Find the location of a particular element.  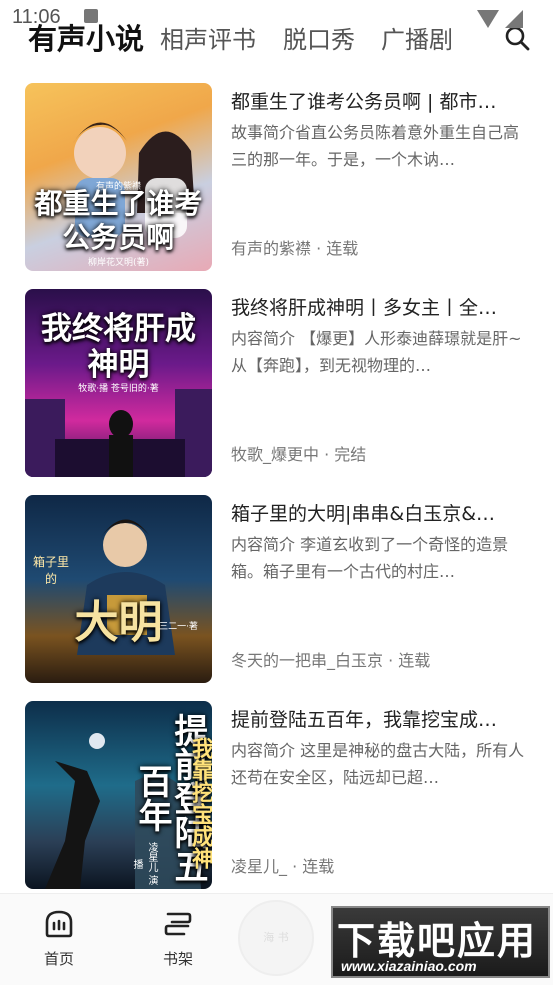

cover-author: 凌星儿 演播 is located at coordinates (144, 864).